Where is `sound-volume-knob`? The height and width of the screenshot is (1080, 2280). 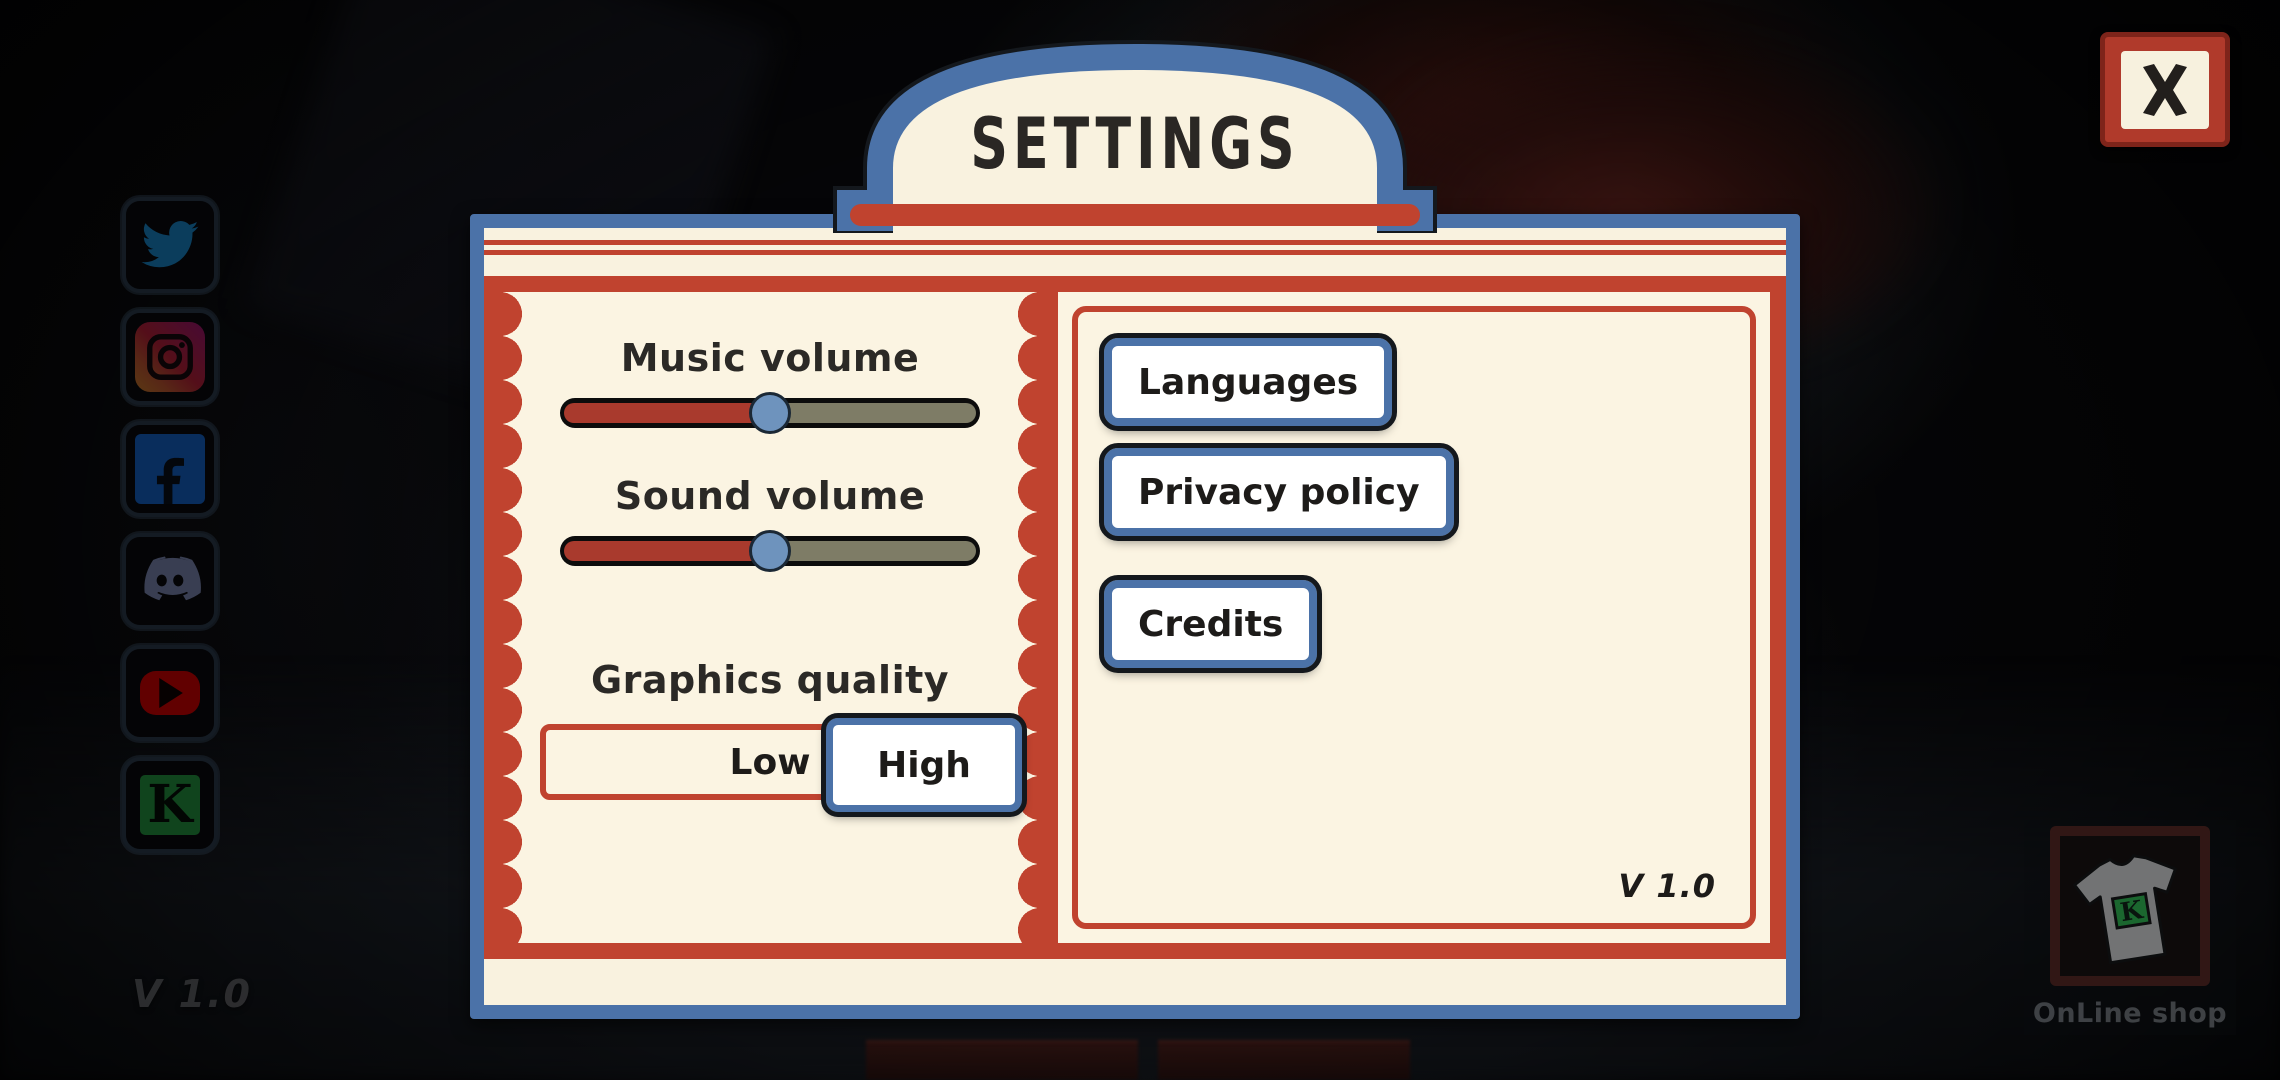 sound-volume-knob is located at coordinates (770, 551).